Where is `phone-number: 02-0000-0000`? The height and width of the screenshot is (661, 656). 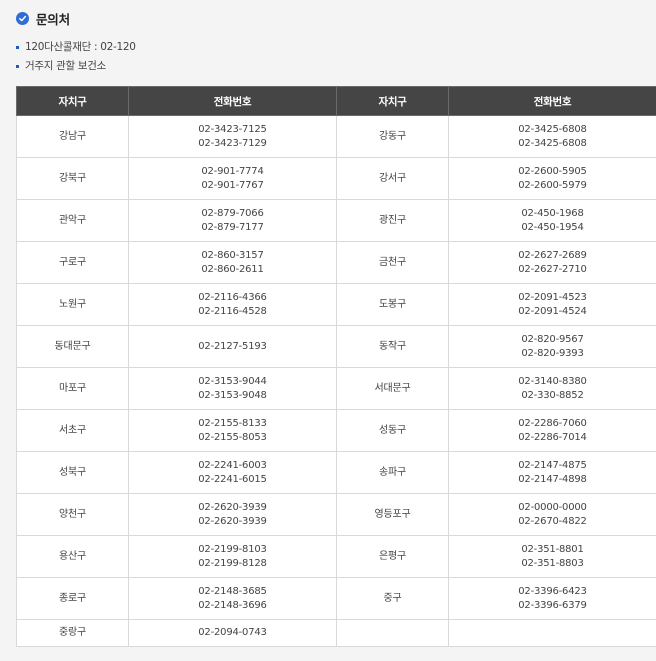 phone-number: 02-0000-0000 is located at coordinates (552, 507).